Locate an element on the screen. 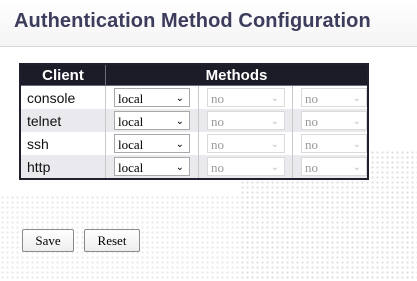  reset-button: Reset is located at coordinates (112, 240).